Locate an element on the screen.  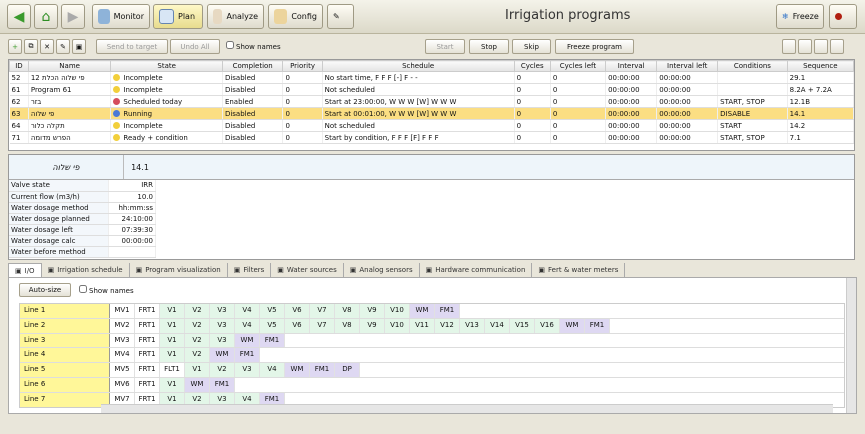
io-cell: MV2 is located at coordinates (122, 325).